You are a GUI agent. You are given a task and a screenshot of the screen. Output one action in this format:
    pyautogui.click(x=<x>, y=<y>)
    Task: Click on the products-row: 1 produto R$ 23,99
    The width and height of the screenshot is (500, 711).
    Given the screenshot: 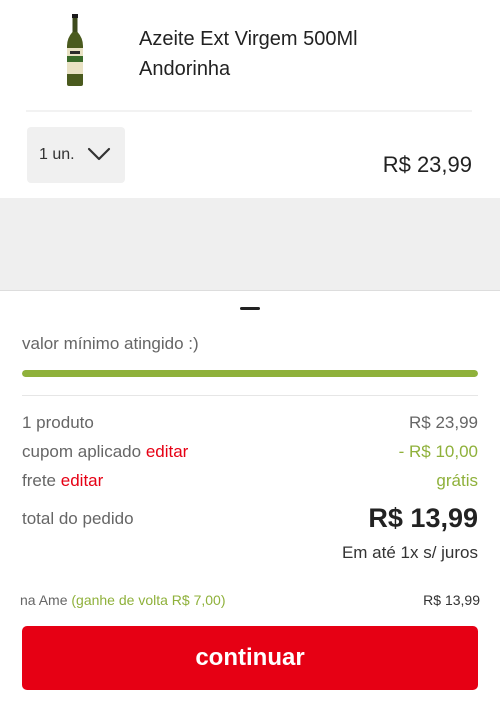 What is the action you would take?
    pyautogui.click(x=250, y=425)
    